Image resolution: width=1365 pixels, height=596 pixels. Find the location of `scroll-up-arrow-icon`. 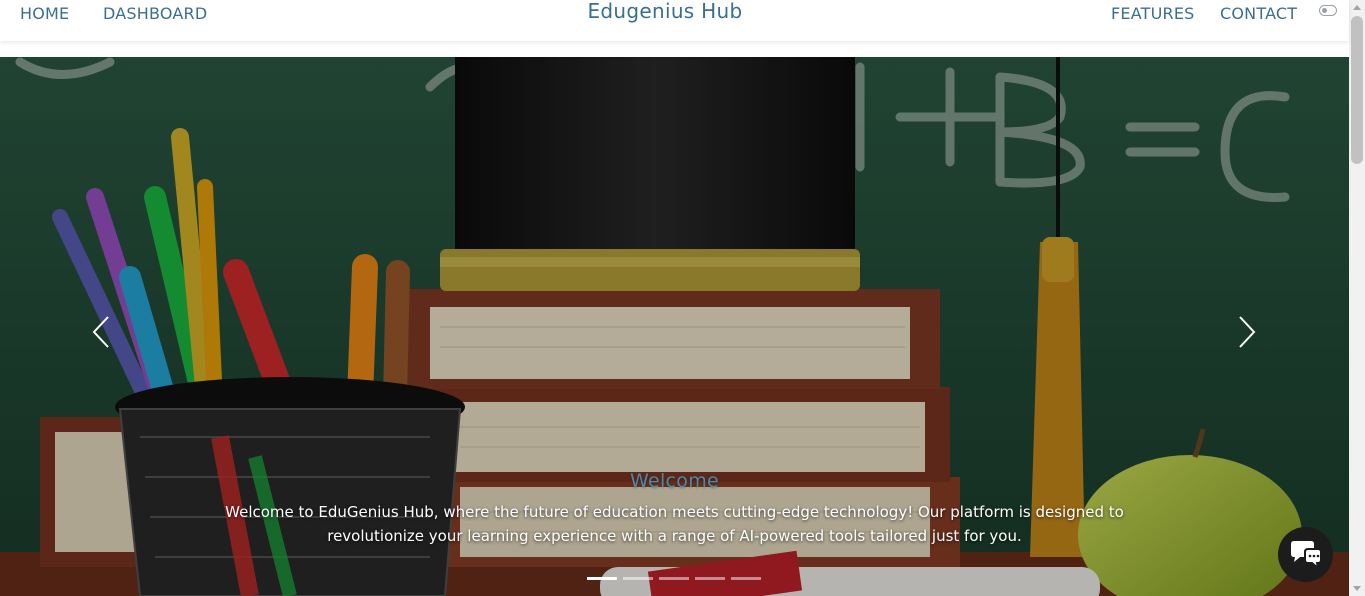

scroll-up-arrow-icon is located at coordinates (1357, 7).